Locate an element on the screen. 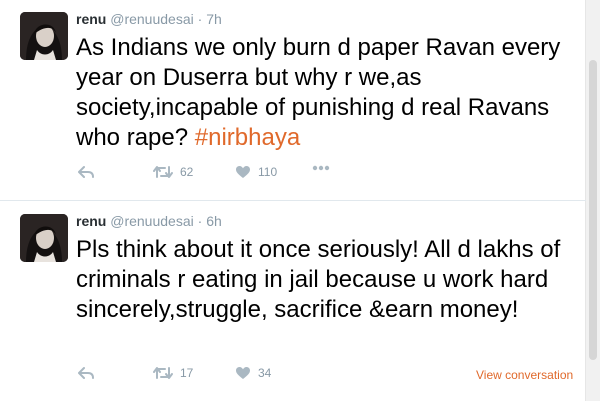 Image resolution: width=600 pixels, height=401 pixels. tweet-header: renu @renuudesai · 7h is located at coordinates (149, 19).